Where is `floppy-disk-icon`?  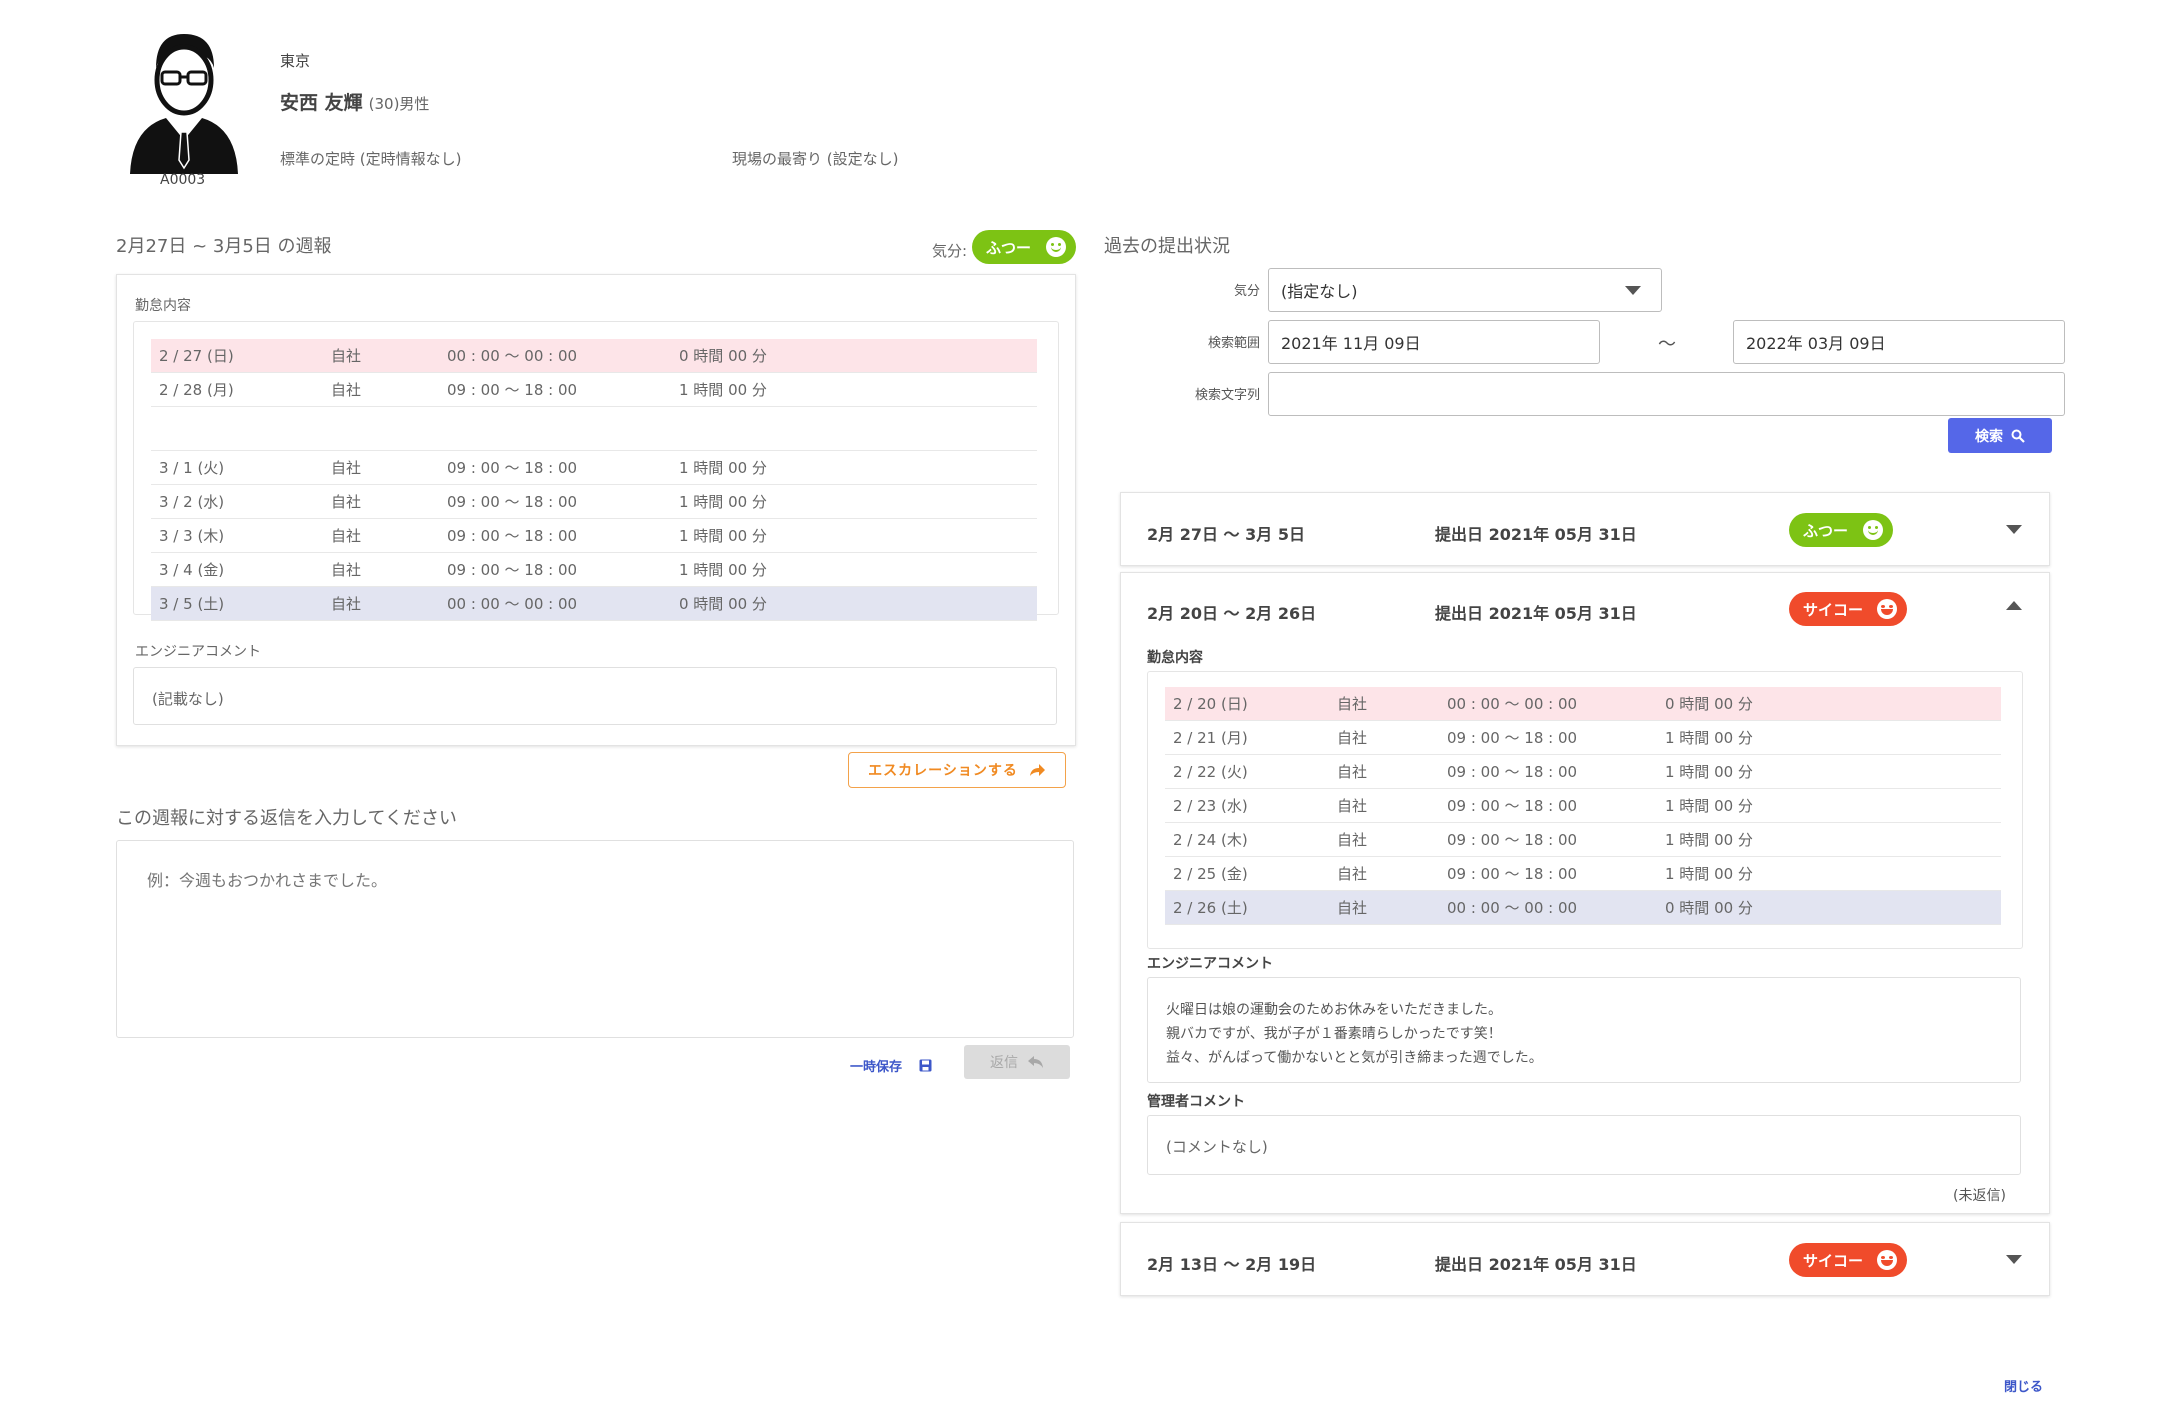 floppy-disk-icon is located at coordinates (925, 1065).